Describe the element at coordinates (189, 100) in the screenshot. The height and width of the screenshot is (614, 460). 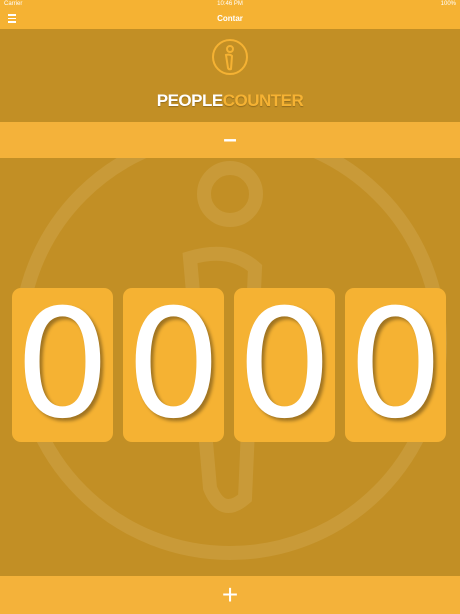
I see `logo-word-people: PEOPLE` at that location.